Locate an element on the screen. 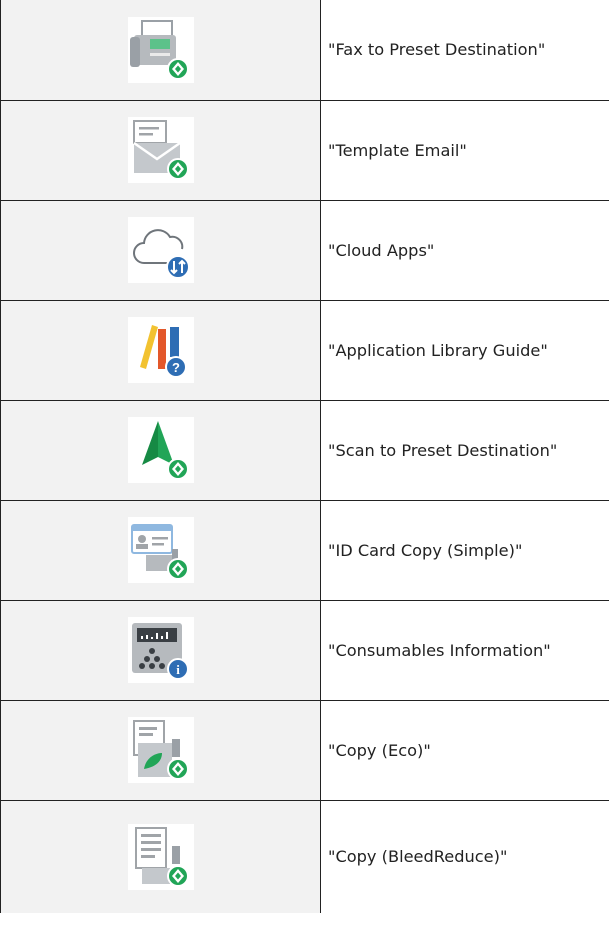 This screenshot has width=609, height=926. icon-cell: i is located at coordinates (160, 650).